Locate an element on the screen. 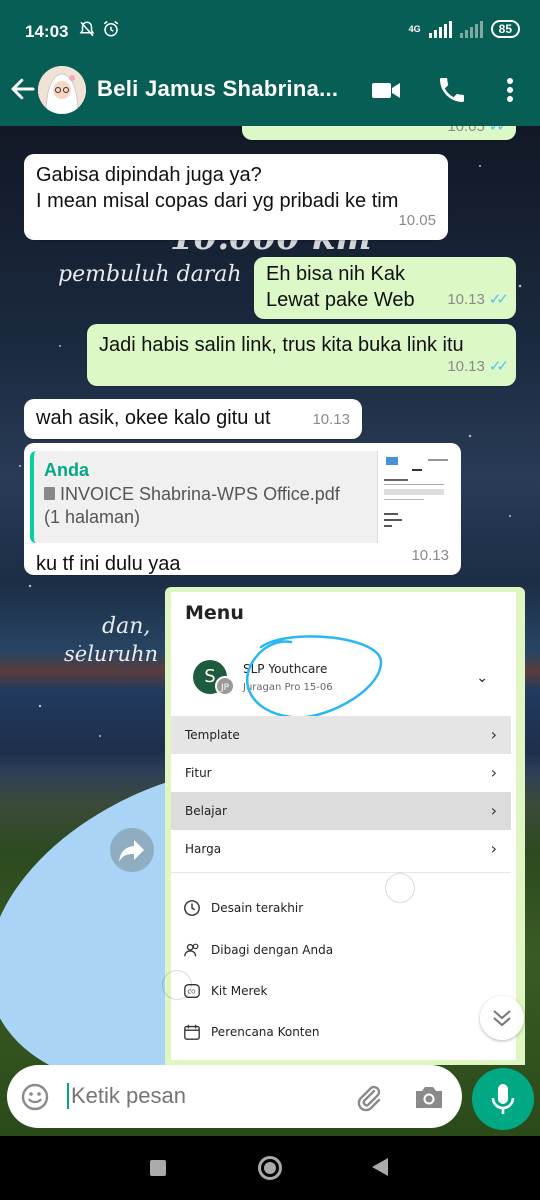  message-input-bar is located at coordinates (234, 1096).